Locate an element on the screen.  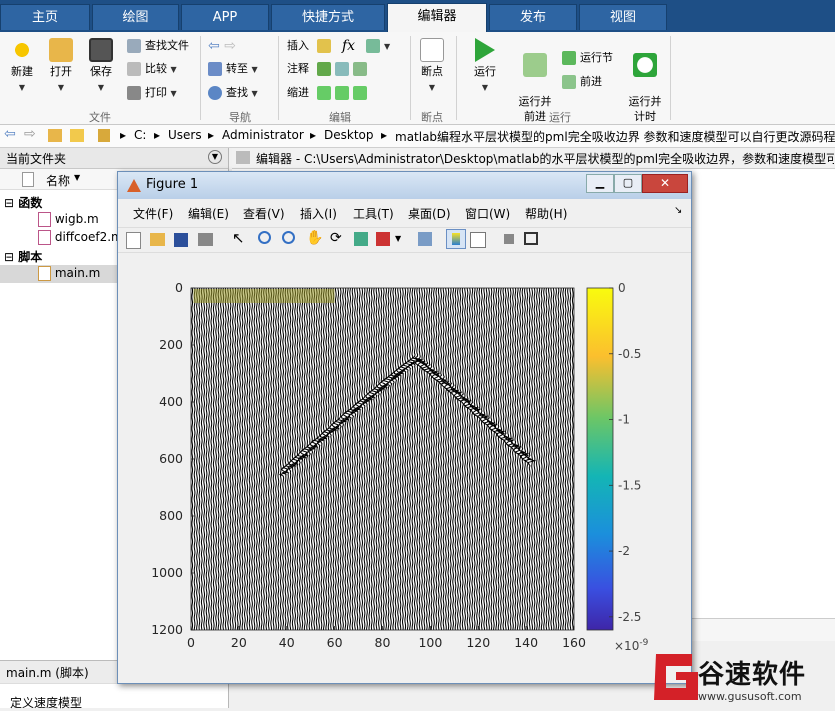
tab-apps: APP is located at coordinates (225, 17).